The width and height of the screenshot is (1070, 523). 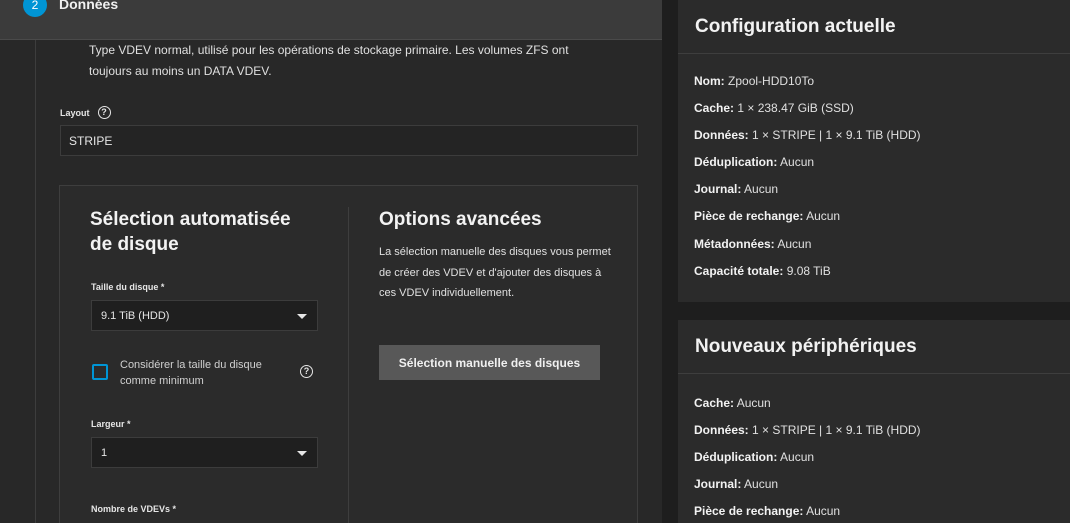 I want to click on auto-selection-title-line1: Sélection automatisée, so click(x=190, y=219).